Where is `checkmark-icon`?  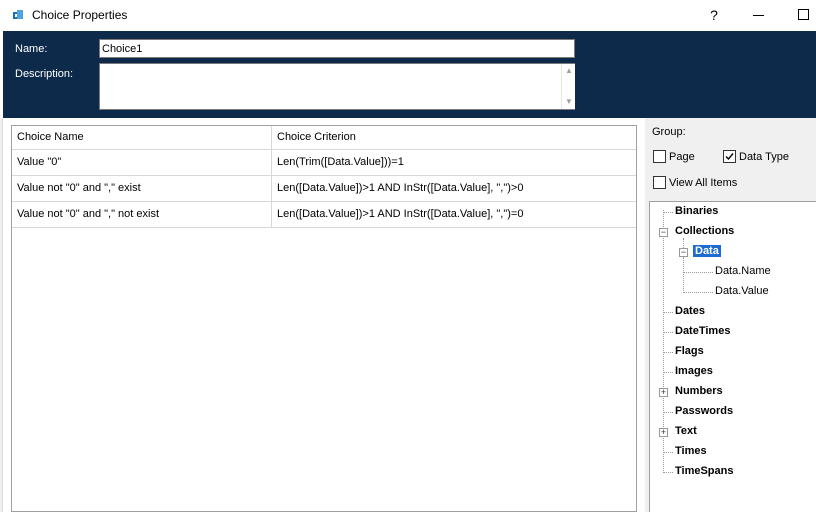 checkmark-icon is located at coordinates (729, 157).